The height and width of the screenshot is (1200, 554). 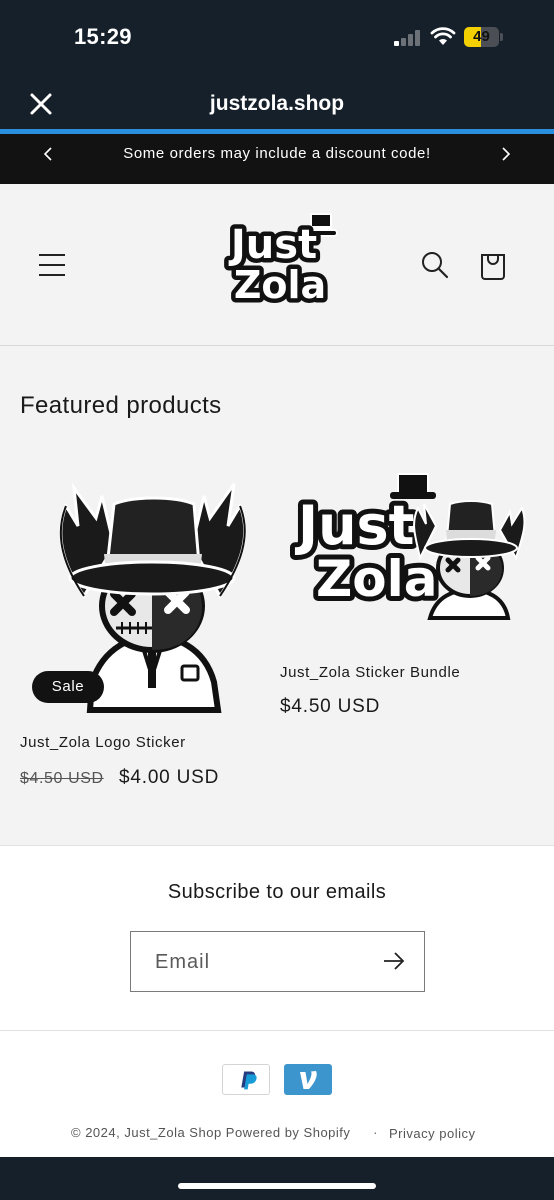 I want to click on paypal-icon, so click(x=246, y=1079).